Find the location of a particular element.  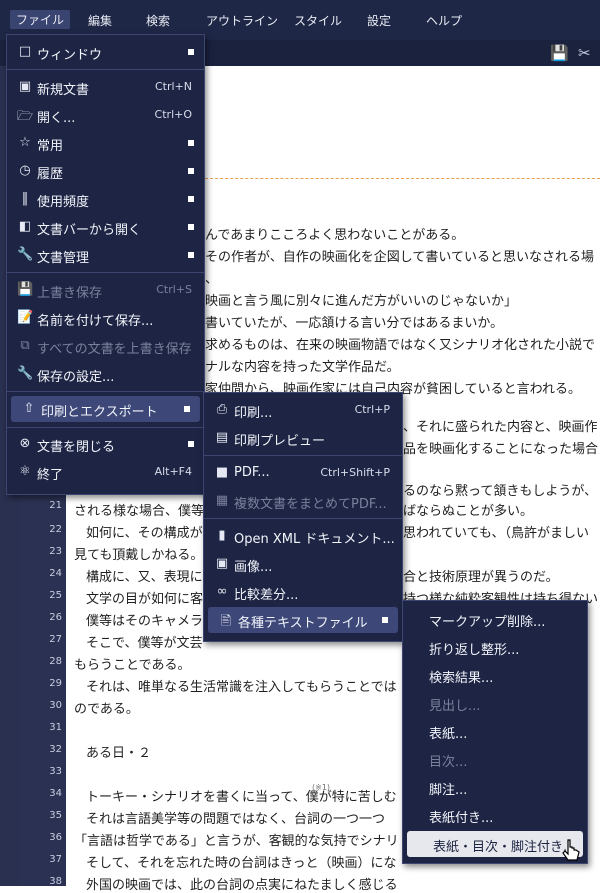

export-menu-print-preview: ▤ 印刷プレビュー is located at coordinates (303, 438).